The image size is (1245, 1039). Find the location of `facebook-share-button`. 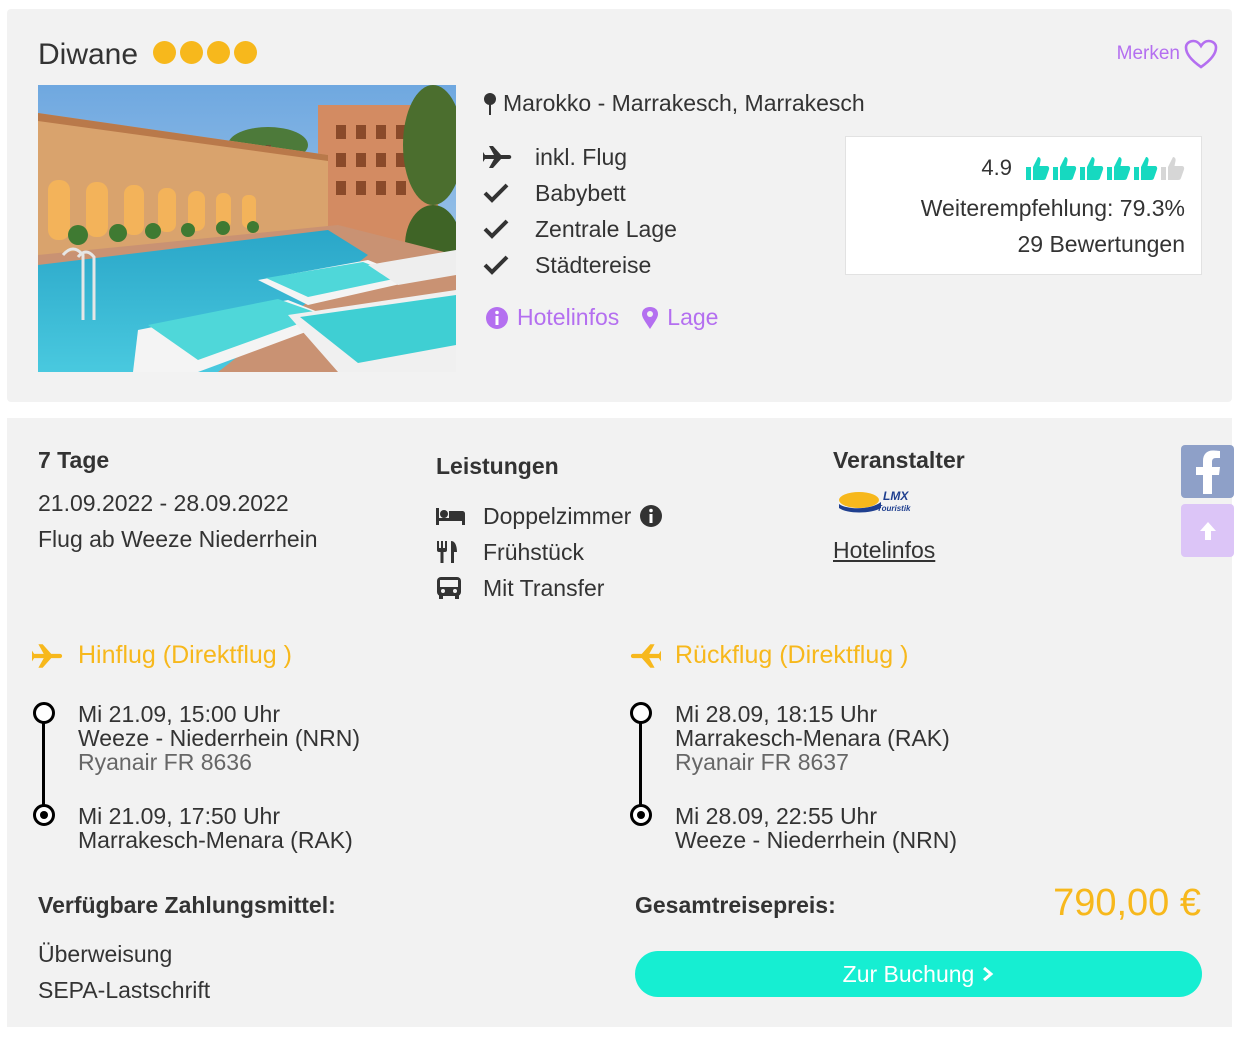

facebook-share-button is located at coordinates (1207, 471).